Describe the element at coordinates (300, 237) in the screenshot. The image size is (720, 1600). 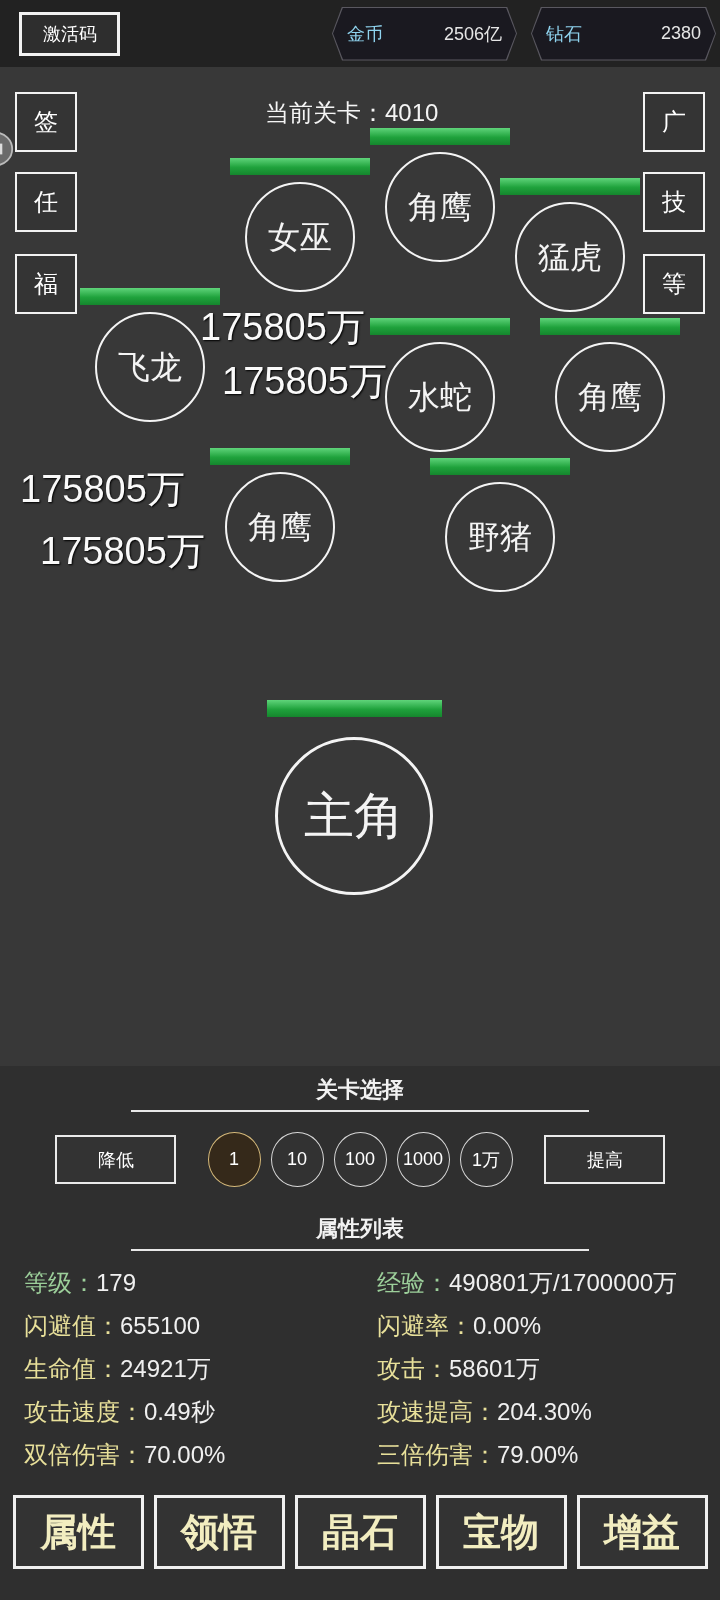
I see `monster-name: 女巫` at that location.